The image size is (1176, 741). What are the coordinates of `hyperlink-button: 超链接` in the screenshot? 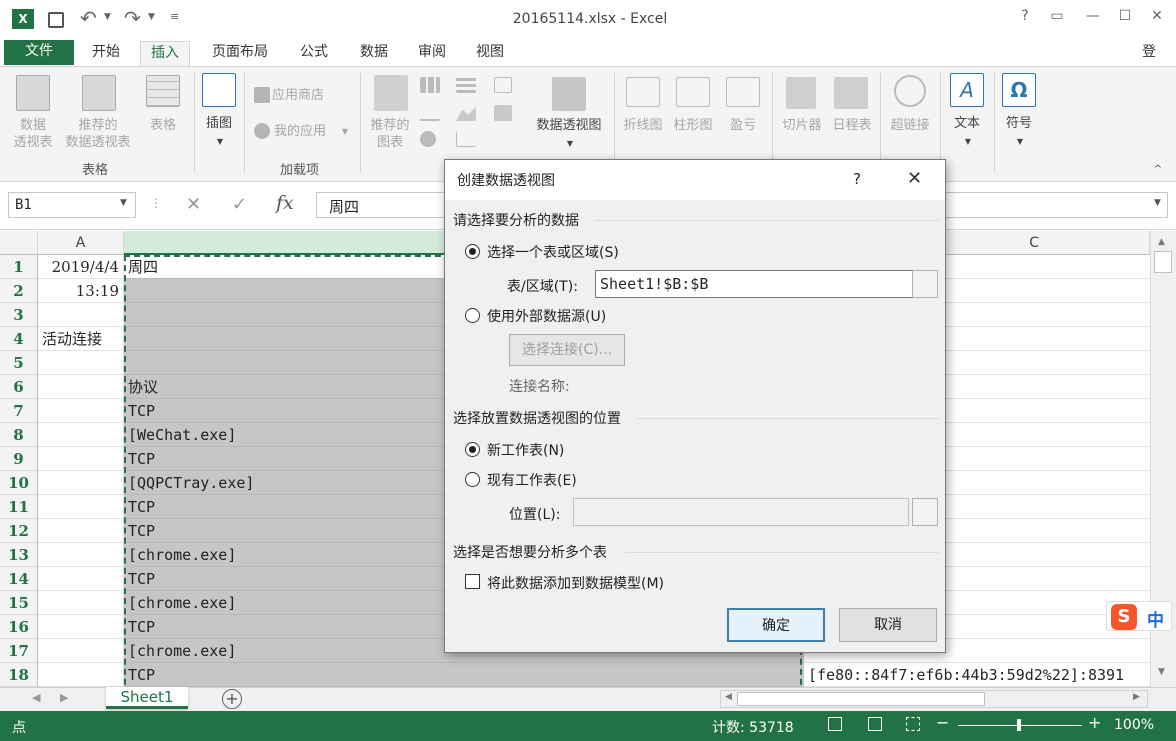 It's located at (910, 125).